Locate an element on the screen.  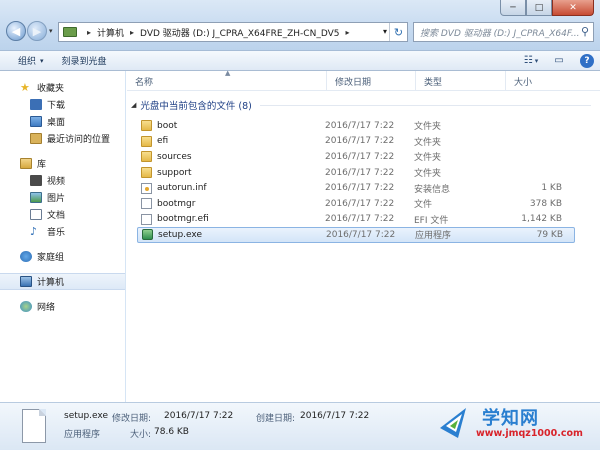
close-button: ✕ is located at coordinates (573, 8).